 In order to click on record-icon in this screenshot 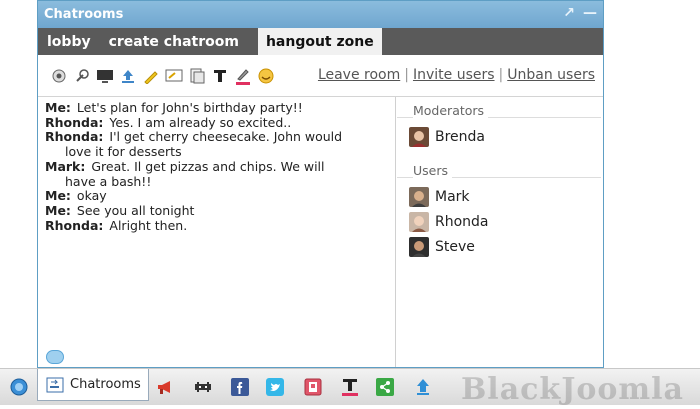, I will do `click(313, 387)`.